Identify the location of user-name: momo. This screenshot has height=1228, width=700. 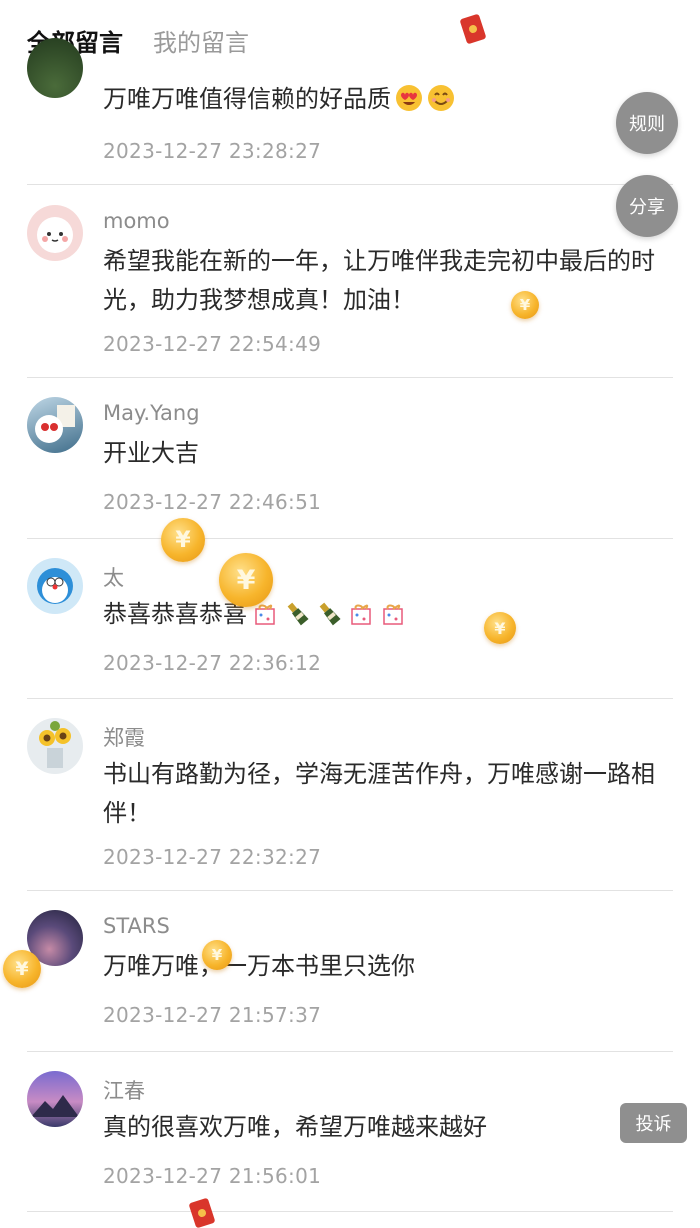
(136, 221).